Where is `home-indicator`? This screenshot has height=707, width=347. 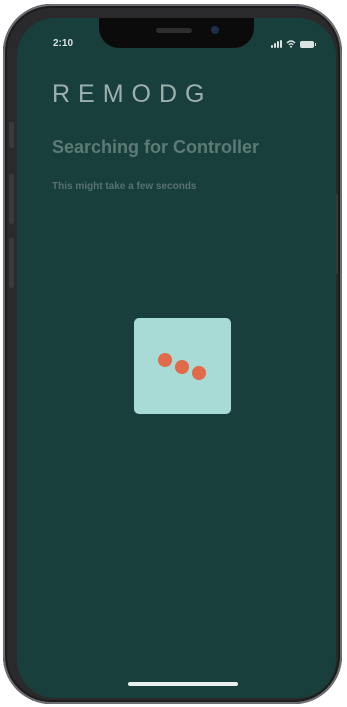 home-indicator is located at coordinates (183, 684).